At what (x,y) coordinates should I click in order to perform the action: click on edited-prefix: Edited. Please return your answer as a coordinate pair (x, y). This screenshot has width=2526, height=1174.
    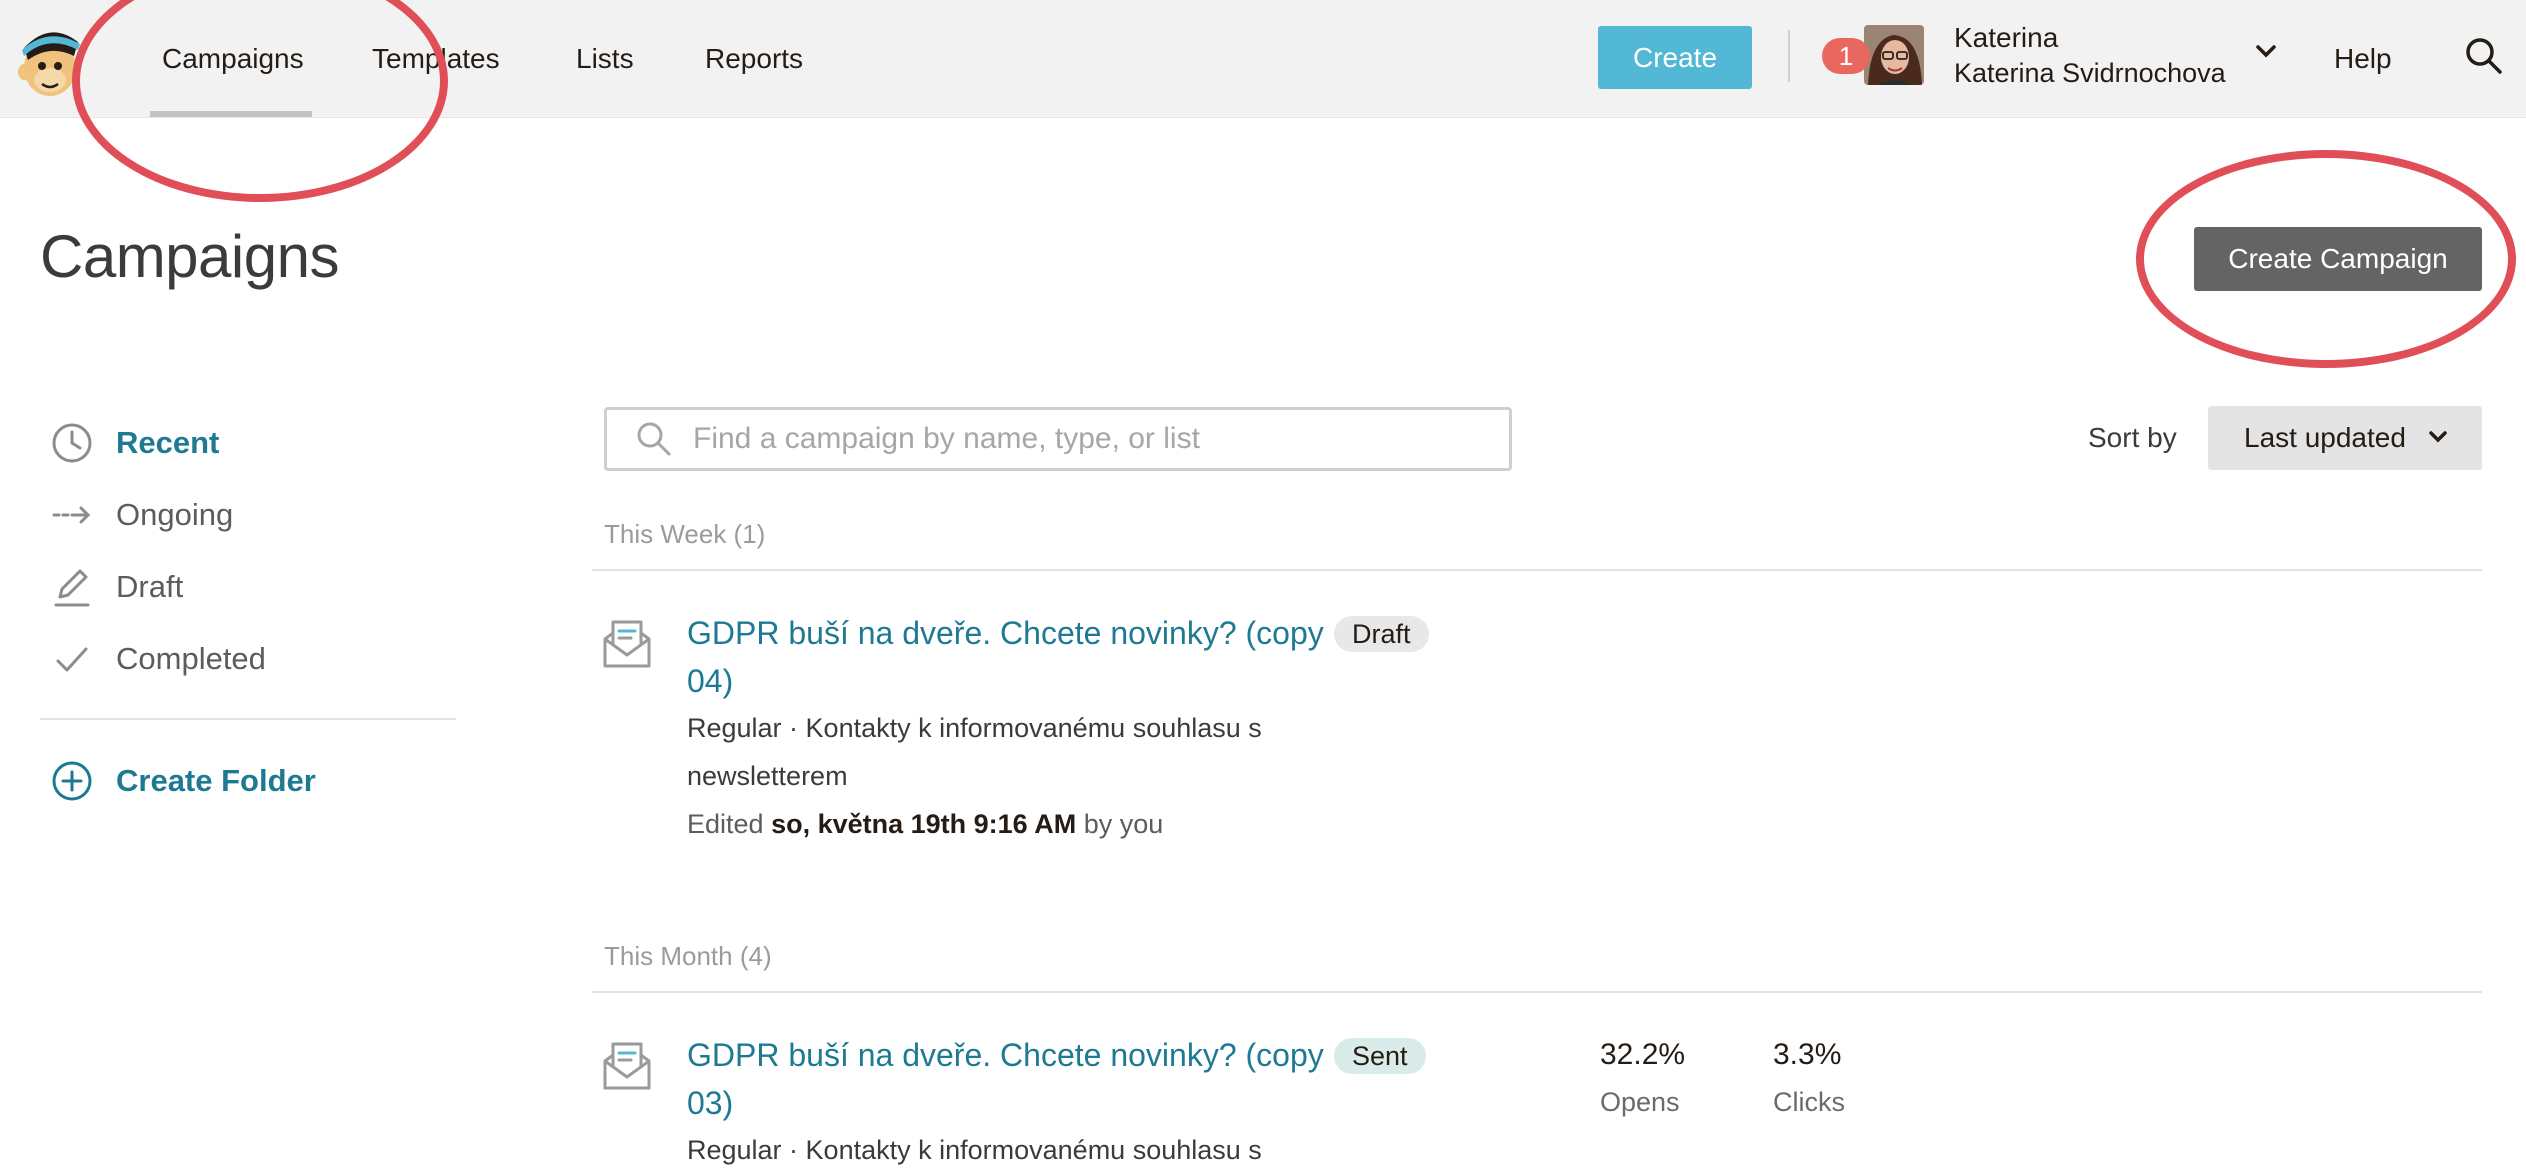
    Looking at the image, I should click on (725, 824).